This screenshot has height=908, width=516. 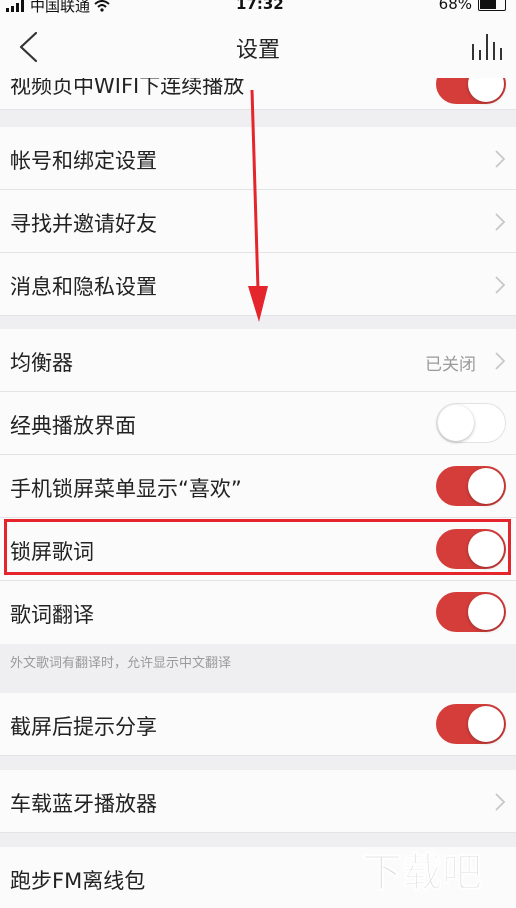 I want to click on screenshot-share-toggle, so click(x=471, y=724).